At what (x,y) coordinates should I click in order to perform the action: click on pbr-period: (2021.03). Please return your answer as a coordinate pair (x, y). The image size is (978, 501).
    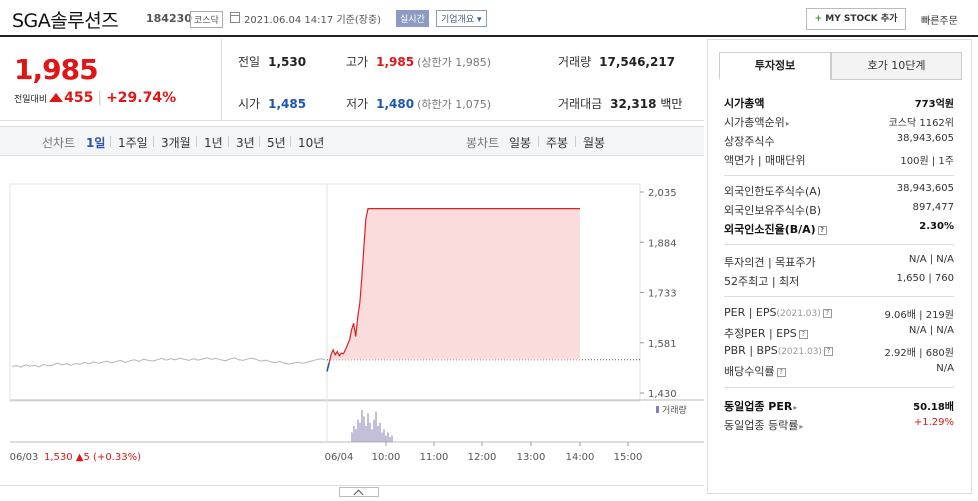
    Looking at the image, I should click on (799, 352).